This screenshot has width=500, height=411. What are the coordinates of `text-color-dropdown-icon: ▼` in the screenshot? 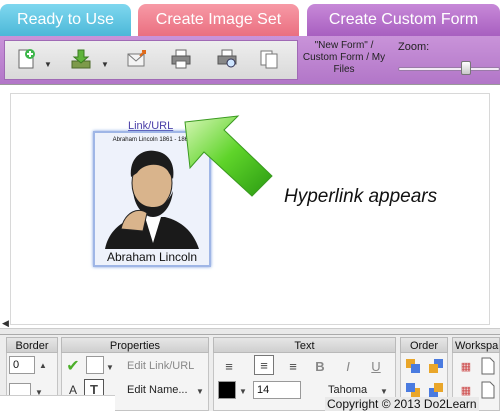 It's located at (243, 391).